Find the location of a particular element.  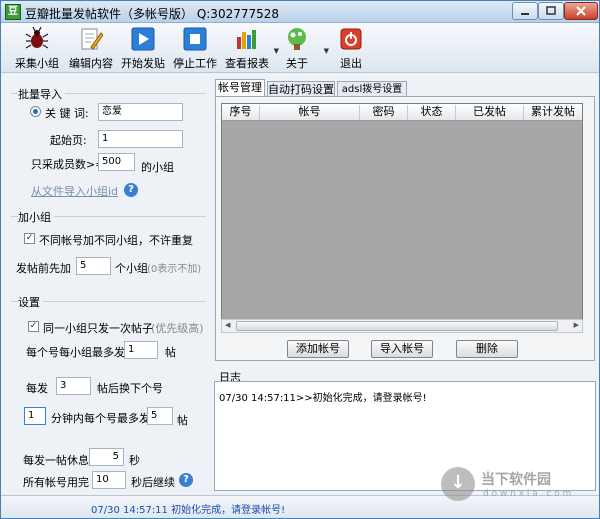

toolbar-label: 关于 is located at coordinates (297, 63).